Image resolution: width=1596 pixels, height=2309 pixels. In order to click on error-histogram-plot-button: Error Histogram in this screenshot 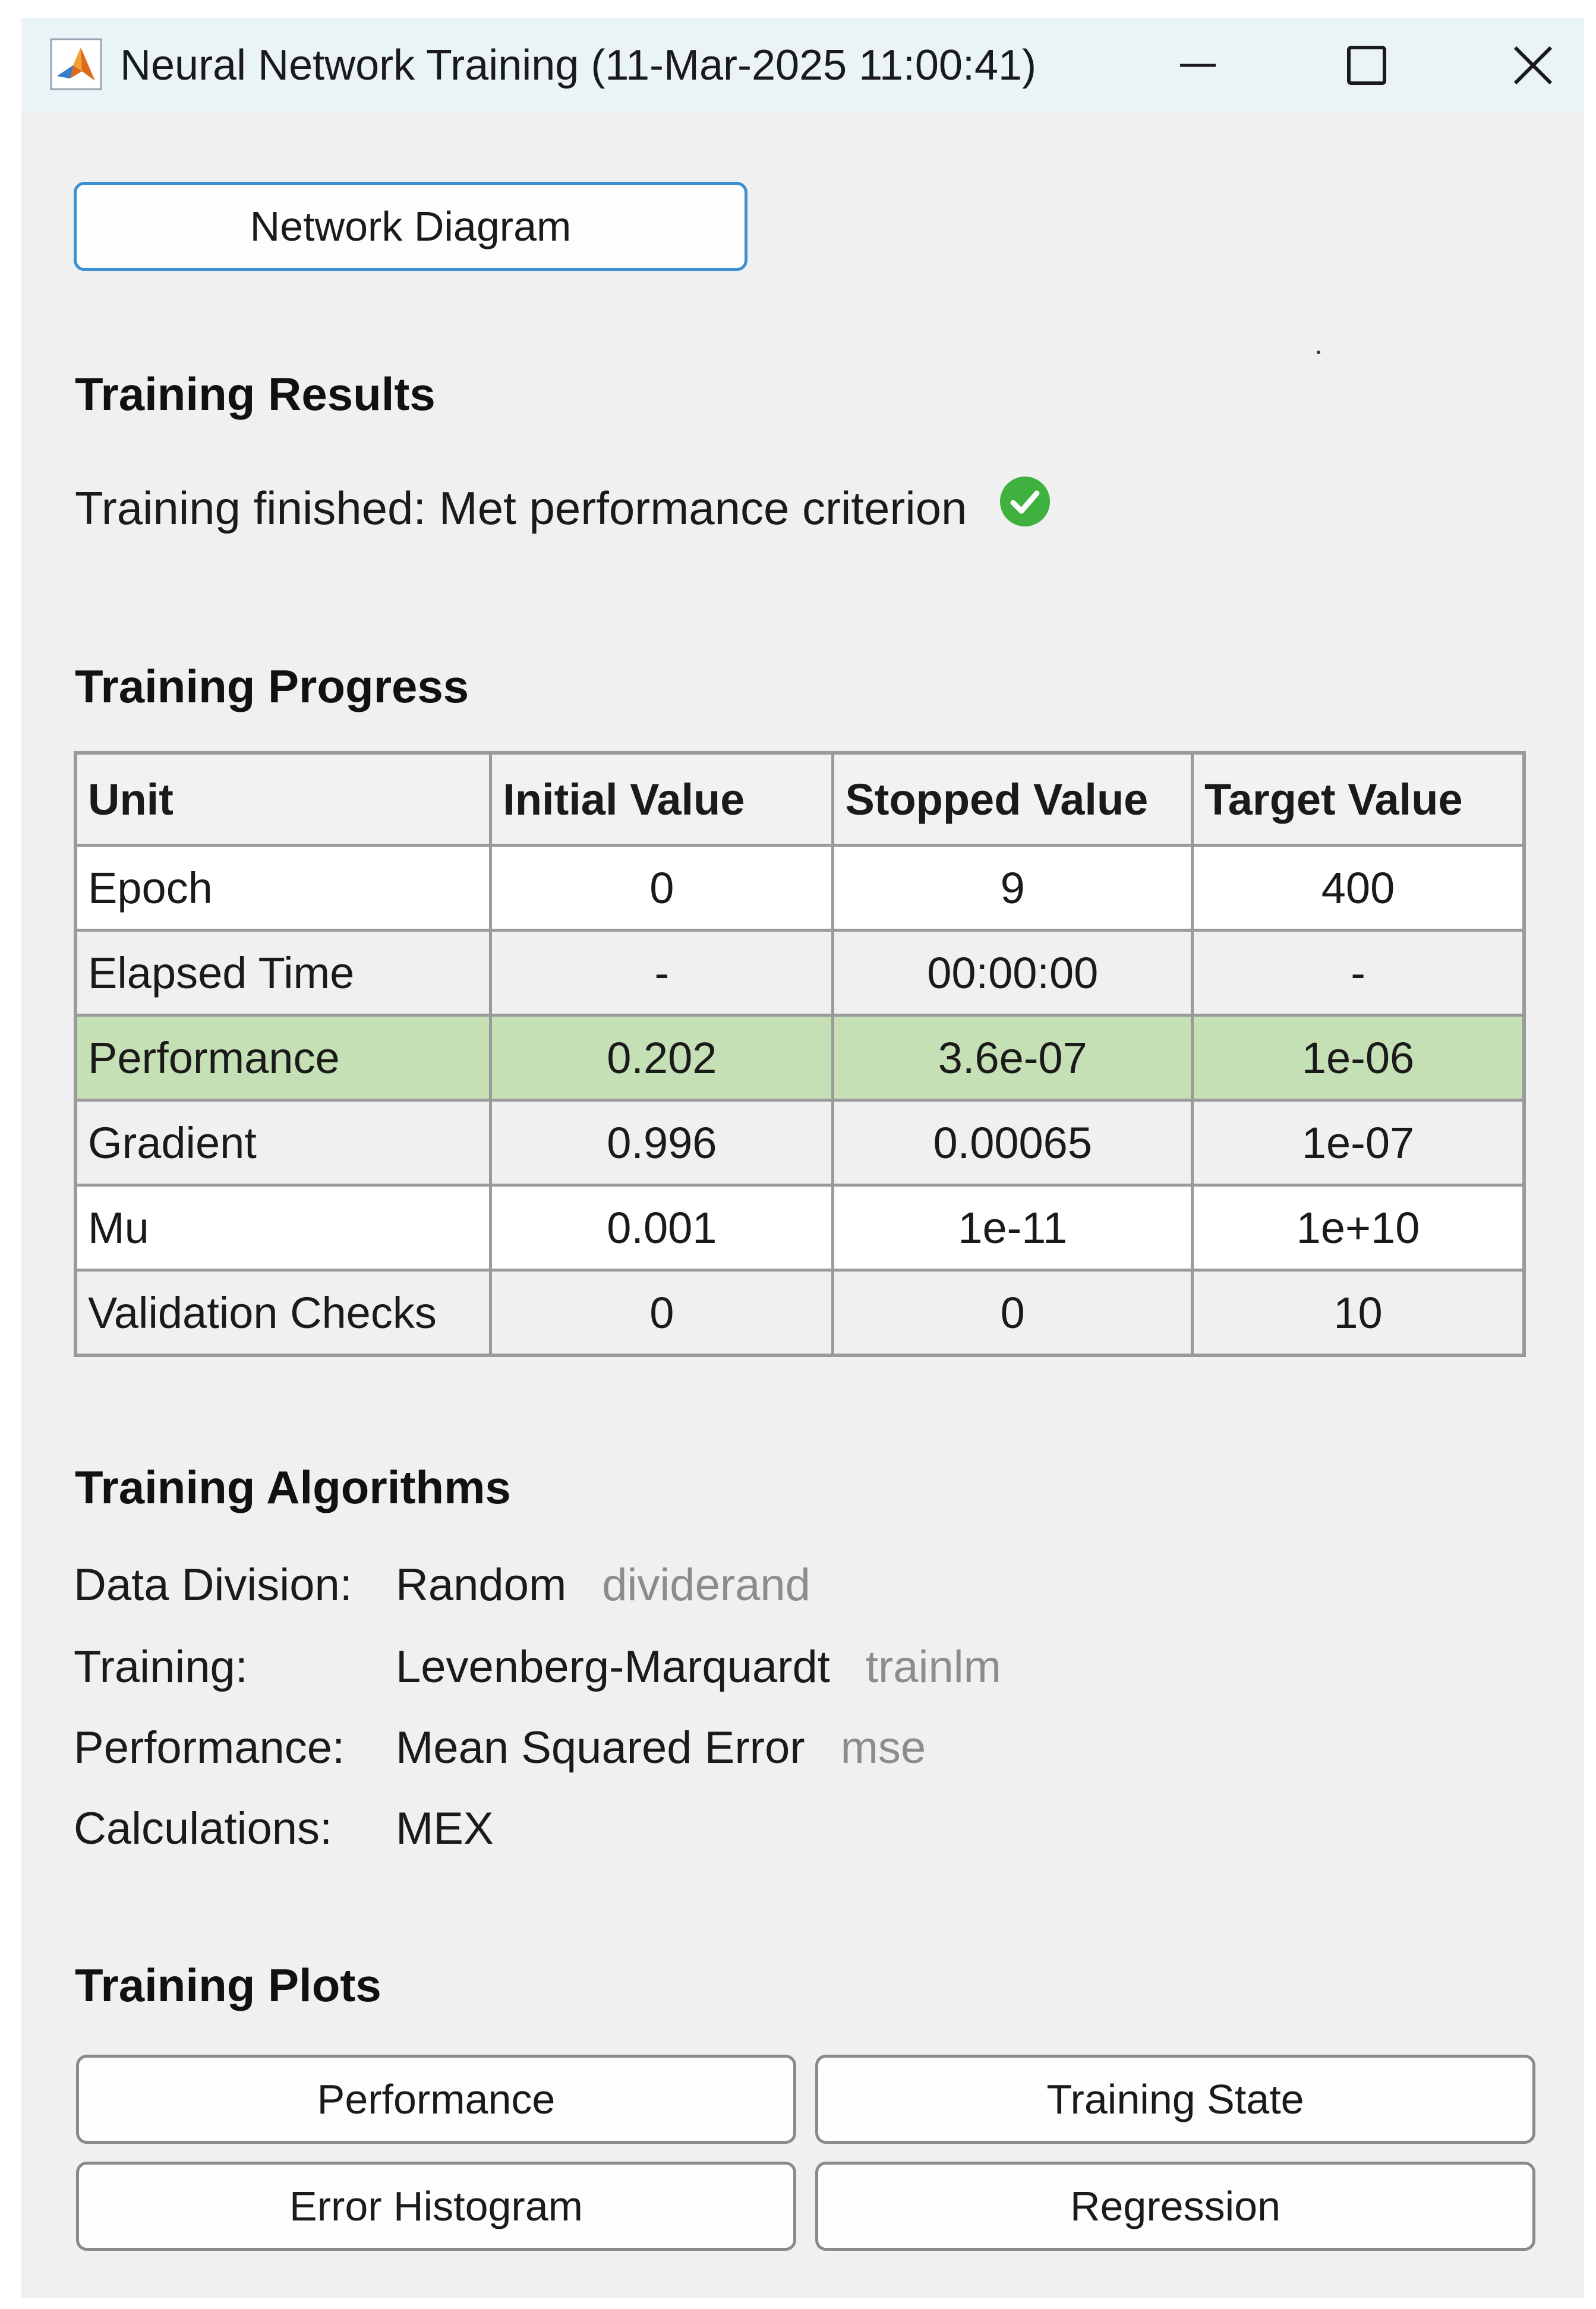, I will do `click(436, 2206)`.